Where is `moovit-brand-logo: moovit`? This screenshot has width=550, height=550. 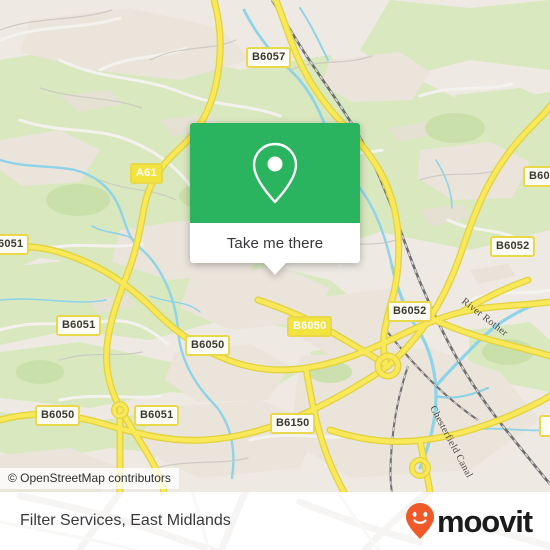 moovit-brand-logo: moovit is located at coordinates (469, 521).